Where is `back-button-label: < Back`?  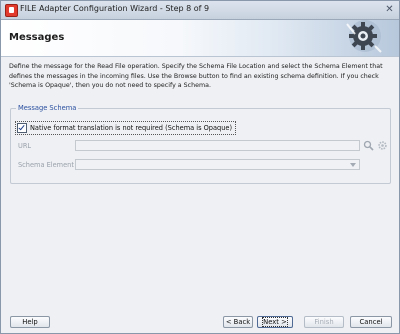 back-button-label: < Back is located at coordinates (238, 322).